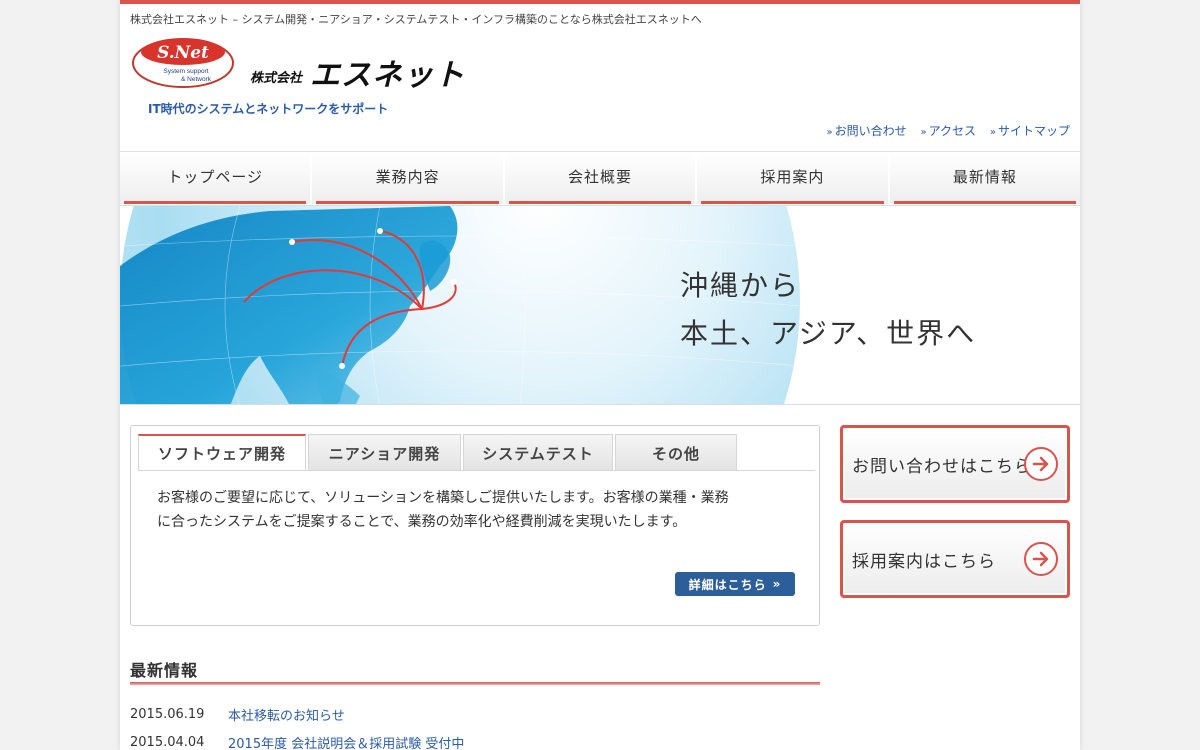  I want to click on snet-logo: S.Net System support & Network, so click(183, 63).